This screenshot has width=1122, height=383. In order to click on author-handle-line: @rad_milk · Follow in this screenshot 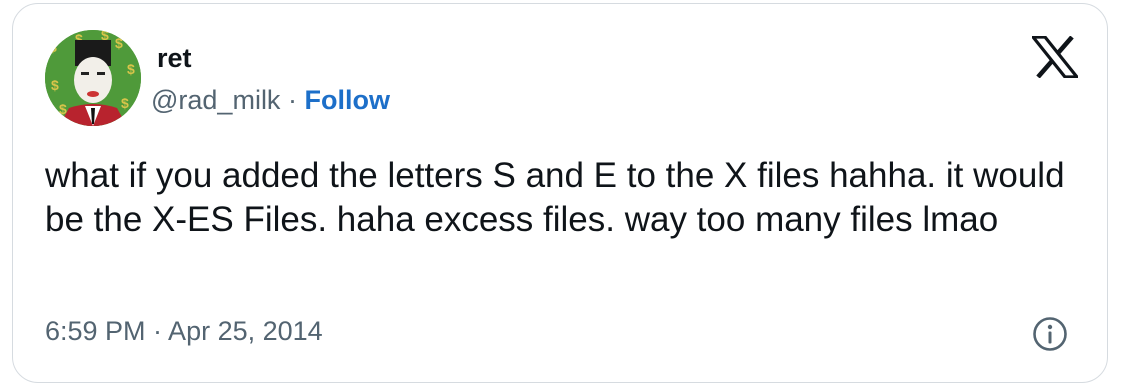, I will do `click(270, 100)`.